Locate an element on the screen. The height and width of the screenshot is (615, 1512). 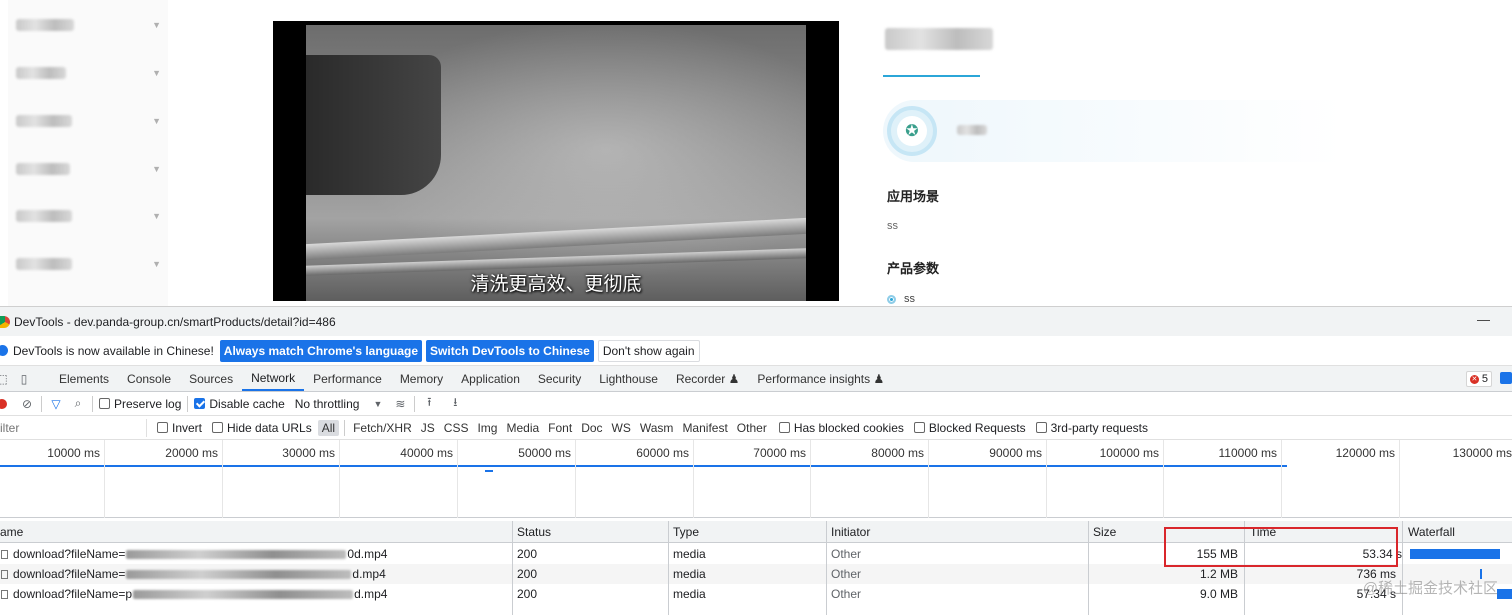
preserve-log-checkbox: Preserve log is located at coordinates (140, 404).